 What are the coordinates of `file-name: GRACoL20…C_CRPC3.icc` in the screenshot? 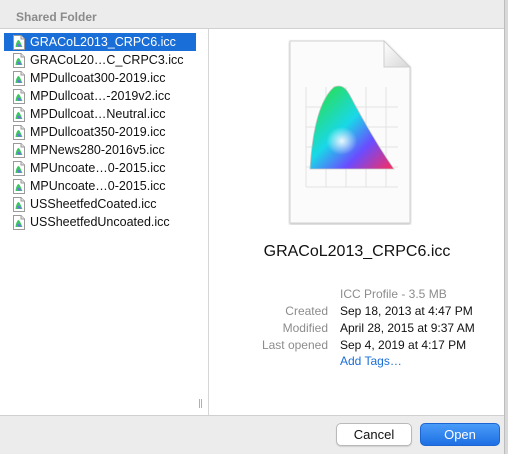 It's located at (107, 60).